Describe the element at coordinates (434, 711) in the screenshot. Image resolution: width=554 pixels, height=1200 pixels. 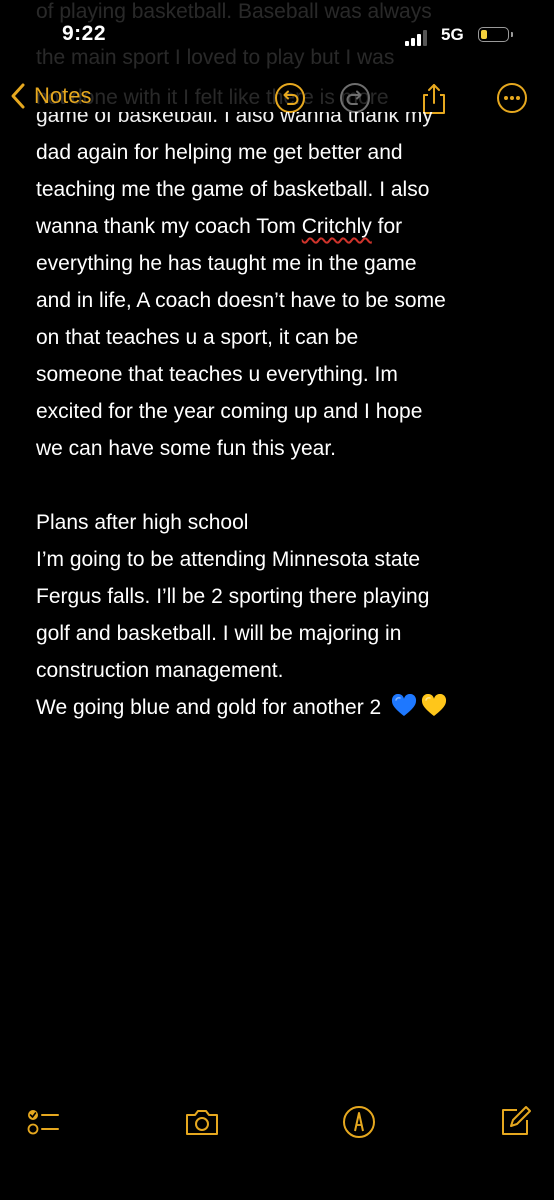
I see `yellow-heart-icon` at that location.